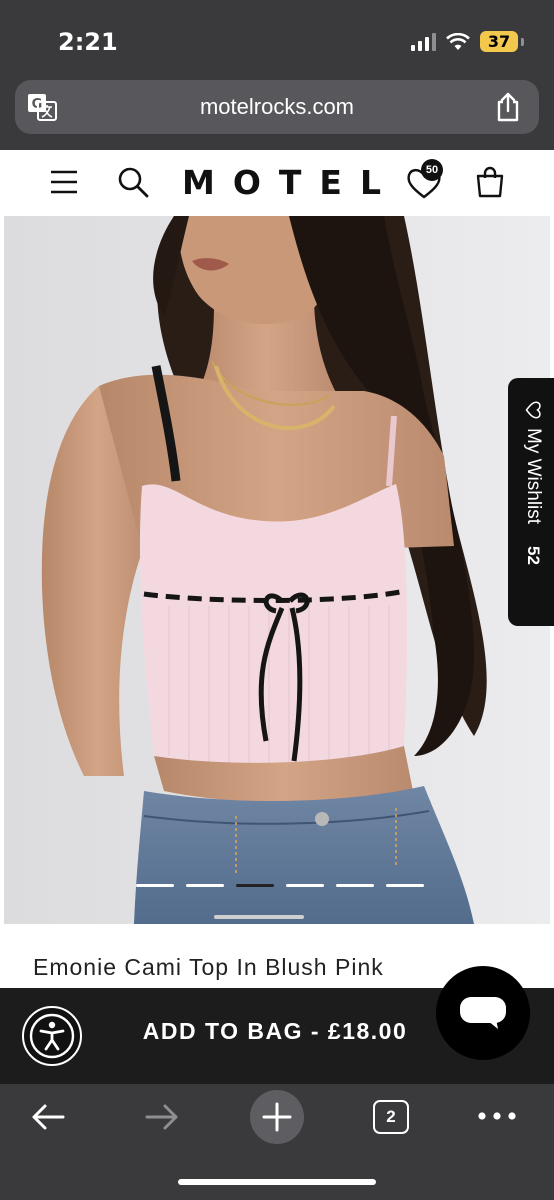 The image size is (554, 1200). I want to click on accessibility-icon, so click(52, 1036).